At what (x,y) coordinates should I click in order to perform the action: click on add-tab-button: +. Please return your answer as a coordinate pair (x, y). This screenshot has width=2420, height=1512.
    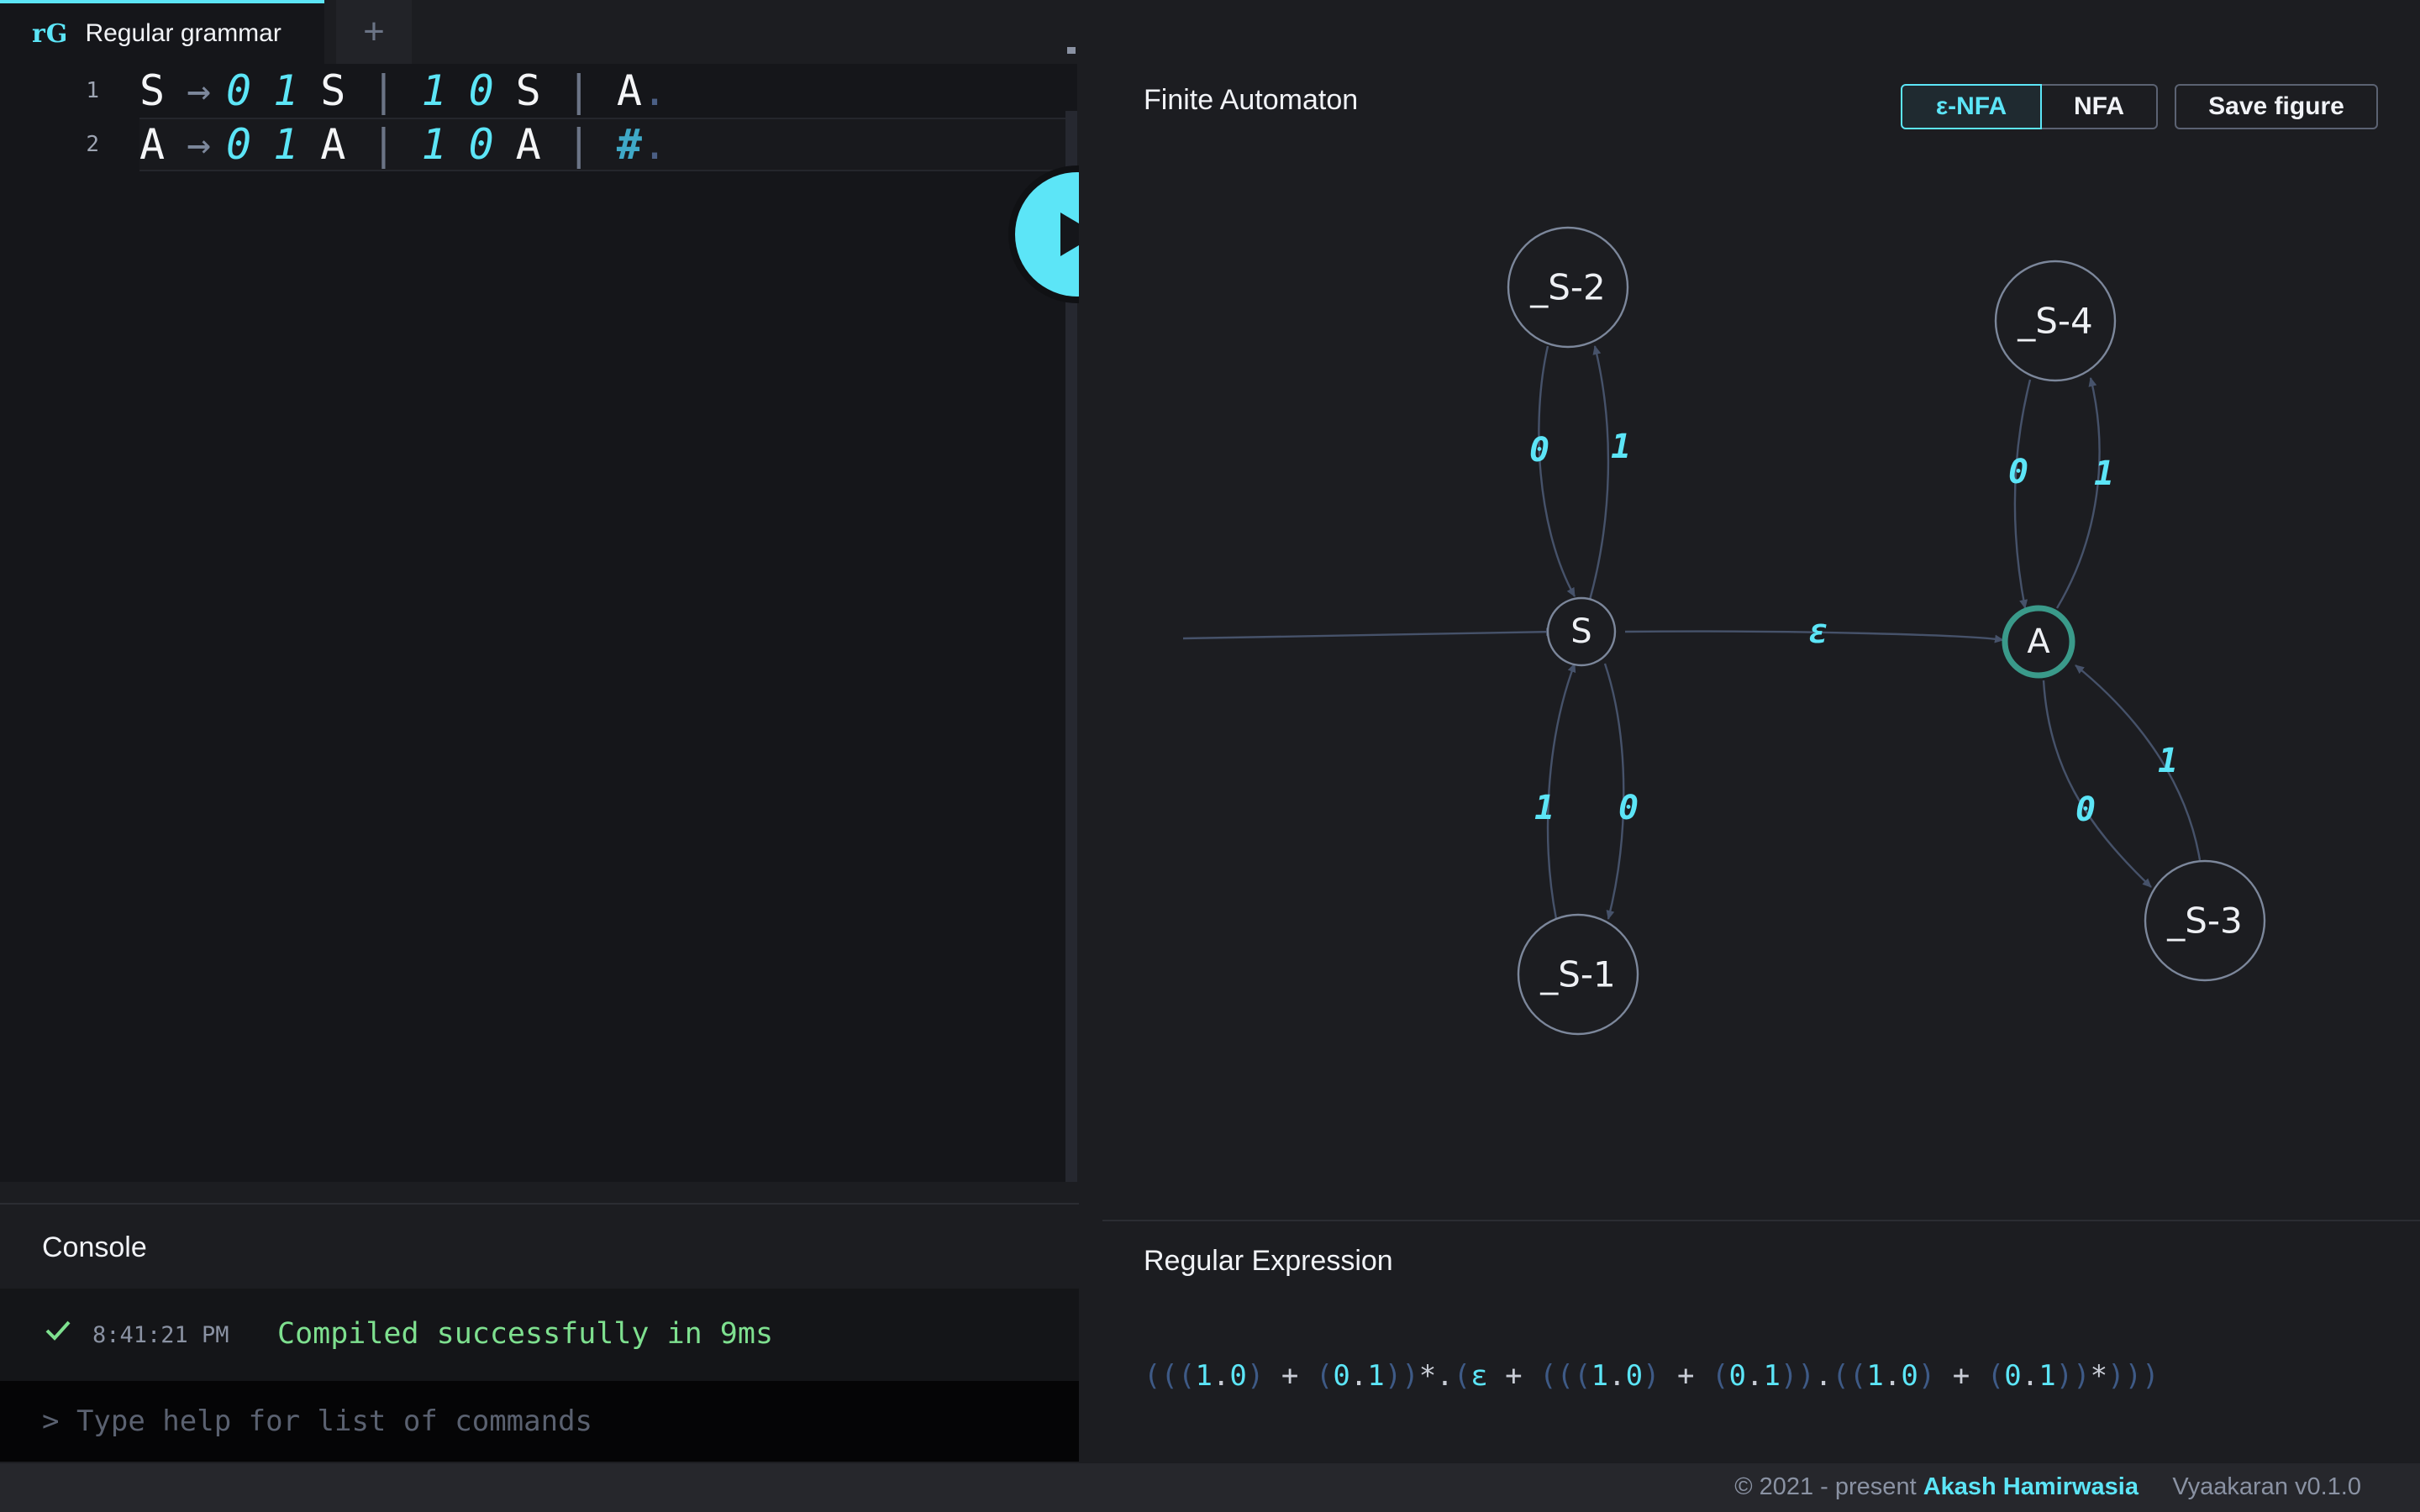
    Looking at the image, I should click on (374, 32).